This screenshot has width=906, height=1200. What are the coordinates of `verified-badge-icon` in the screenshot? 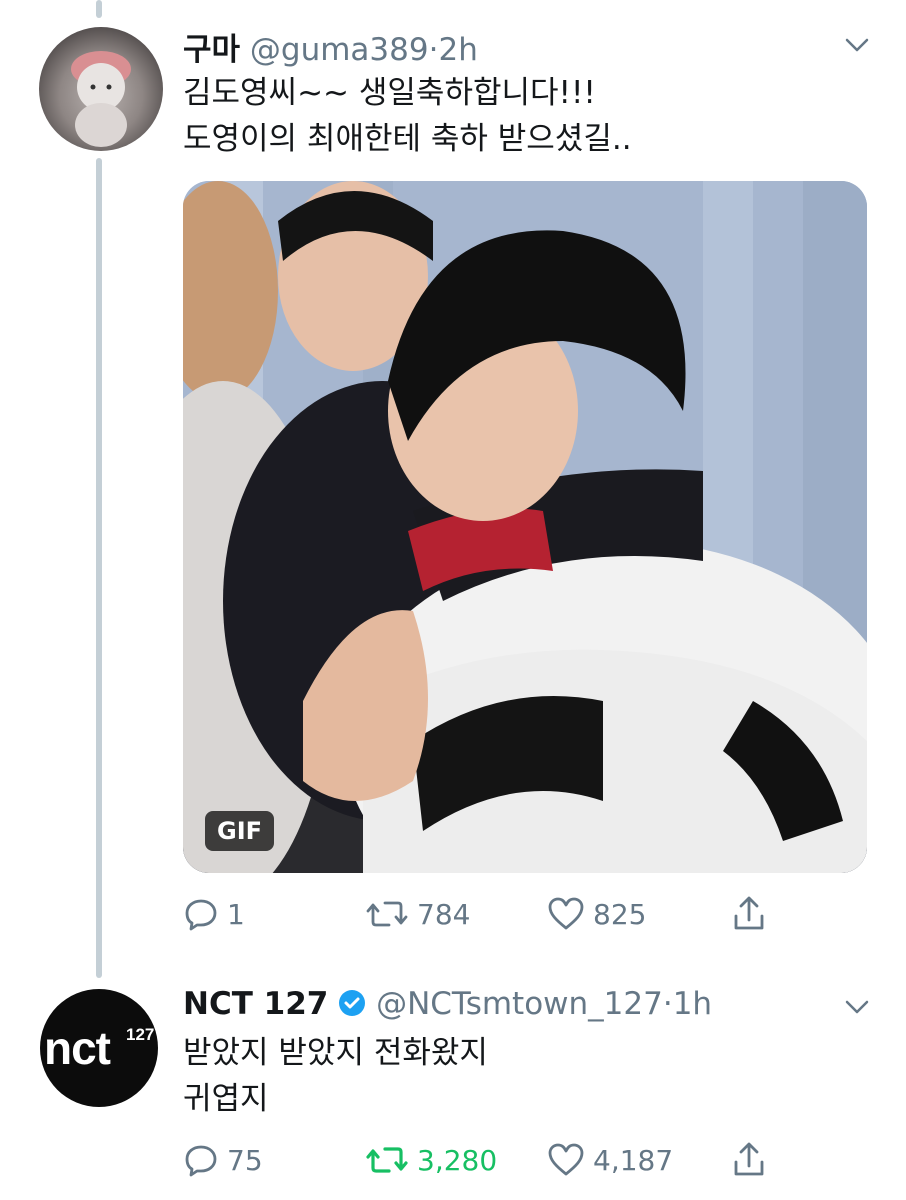 It's located at (352, 1003).